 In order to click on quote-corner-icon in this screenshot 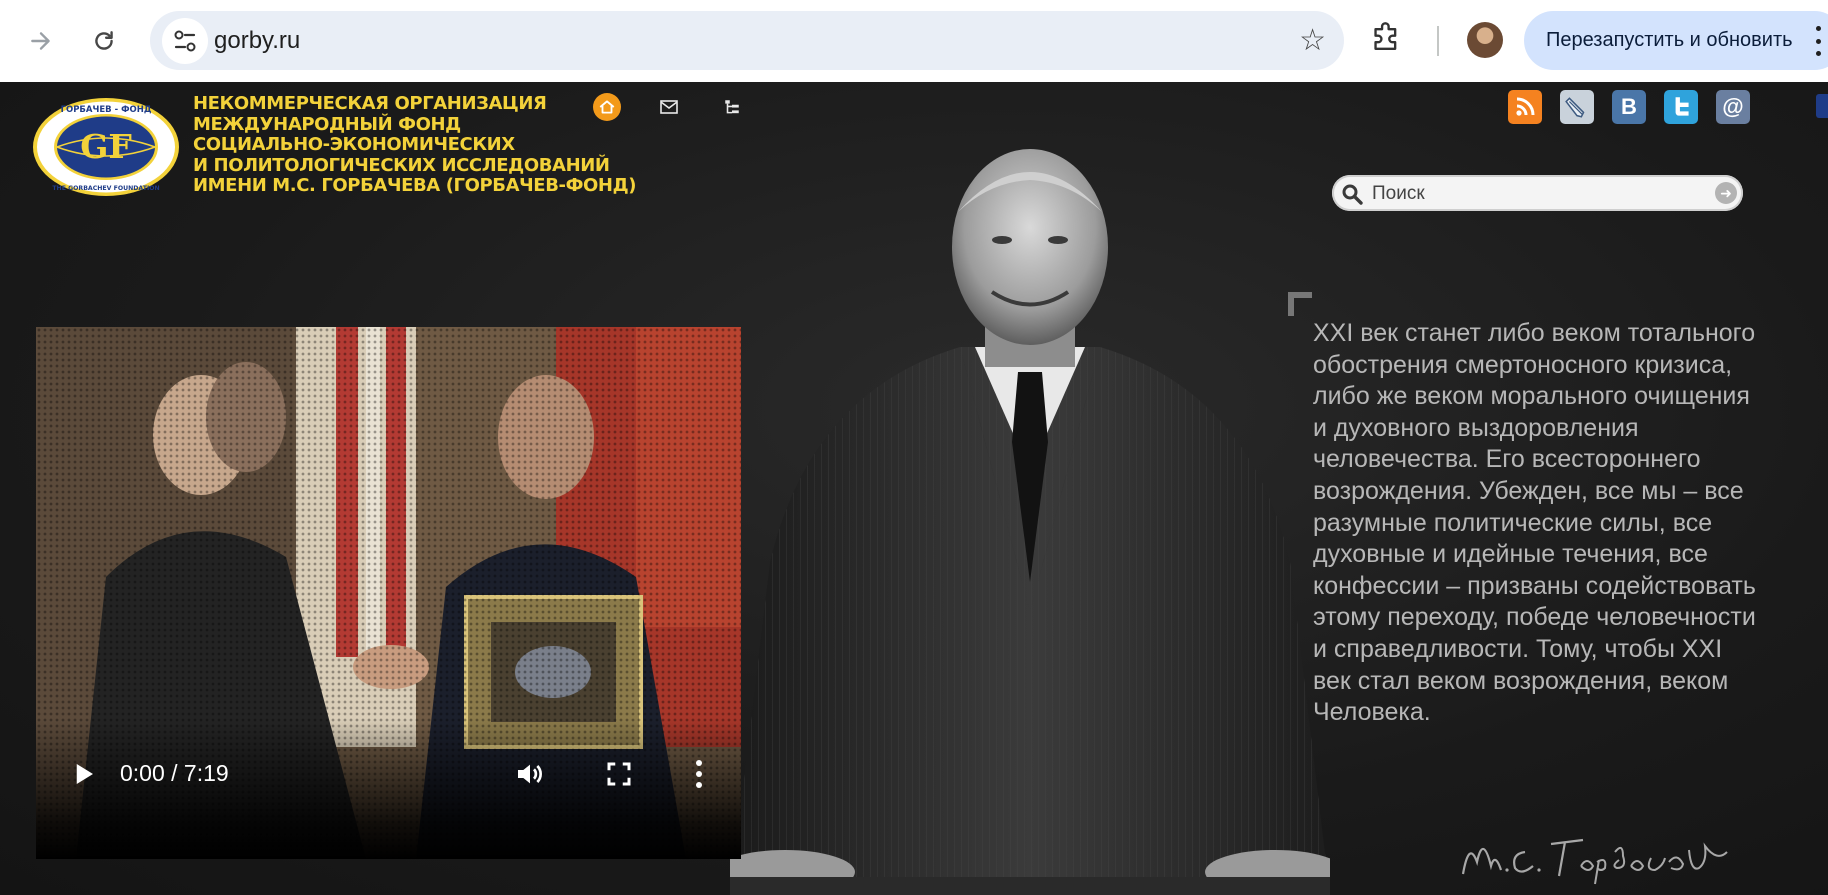, I will do `click(1300, 304)`.